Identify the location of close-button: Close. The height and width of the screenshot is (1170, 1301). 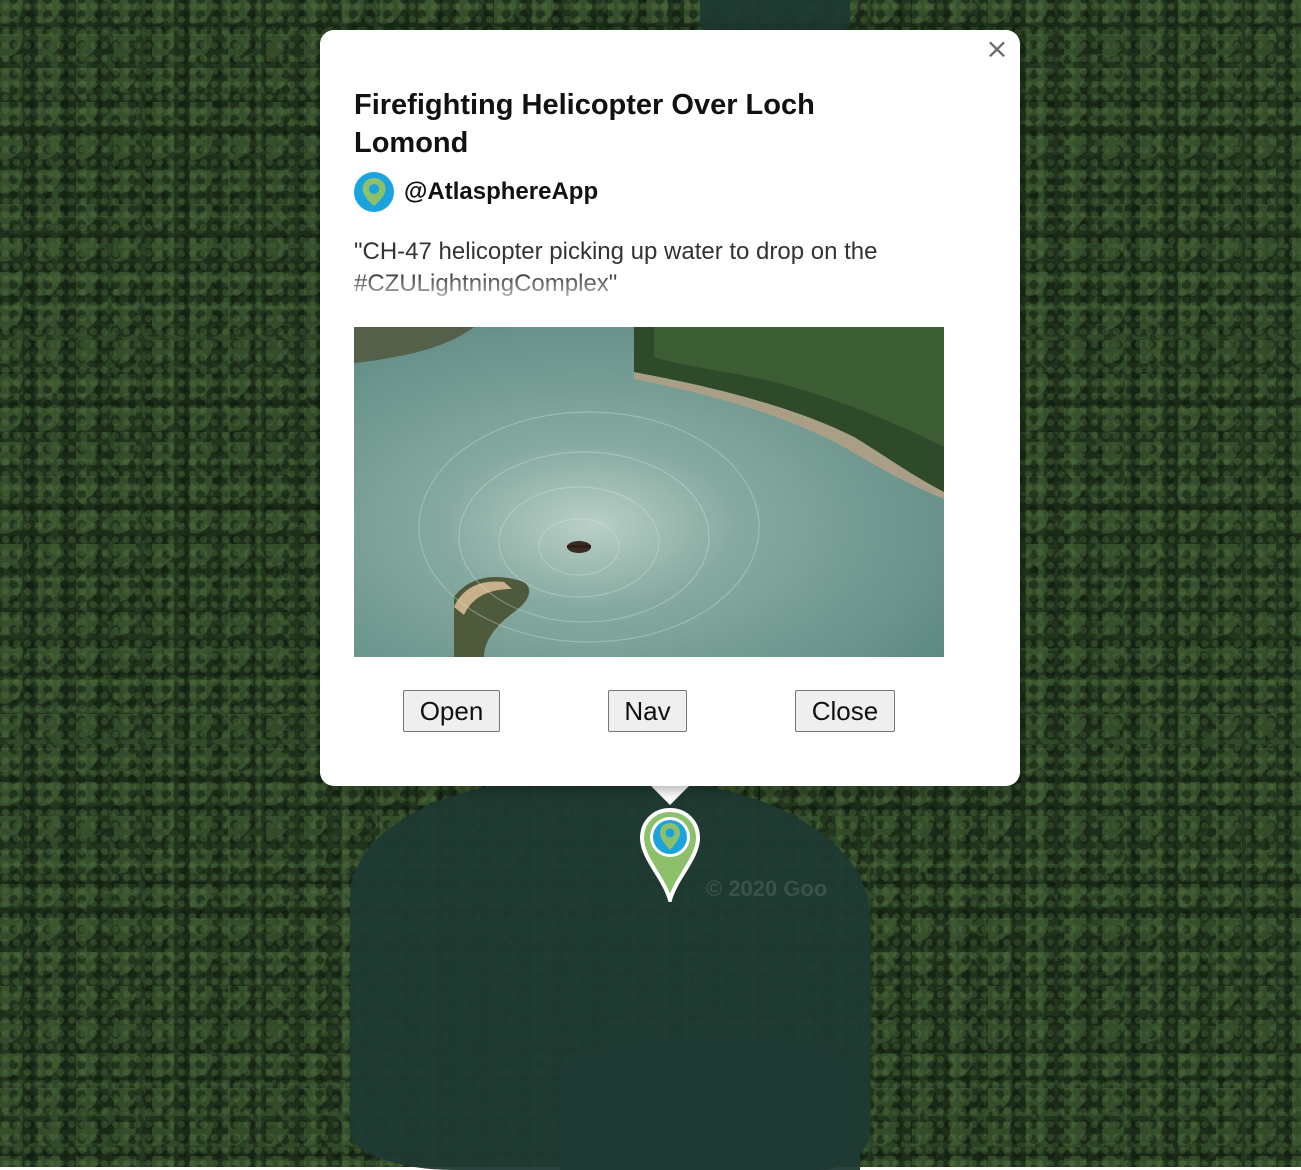
(845, 711).